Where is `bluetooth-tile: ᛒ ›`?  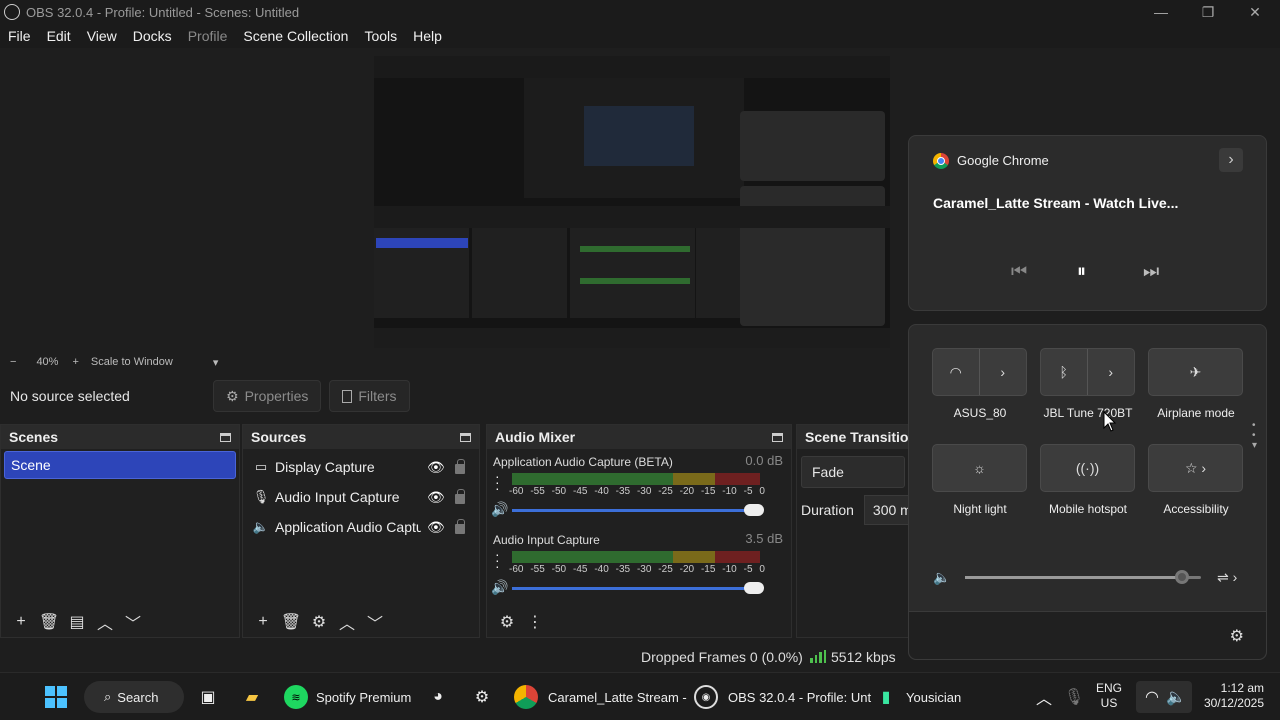 bluetooth-tile: ᛒ › is located at coordinates (1087, 372).